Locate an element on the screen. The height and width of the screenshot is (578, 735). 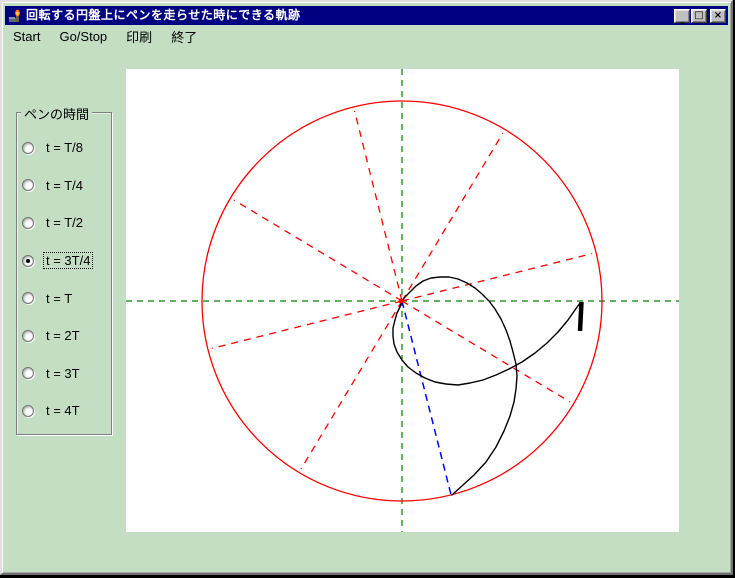
trace-arm-a is located at coordinates (459, 386).